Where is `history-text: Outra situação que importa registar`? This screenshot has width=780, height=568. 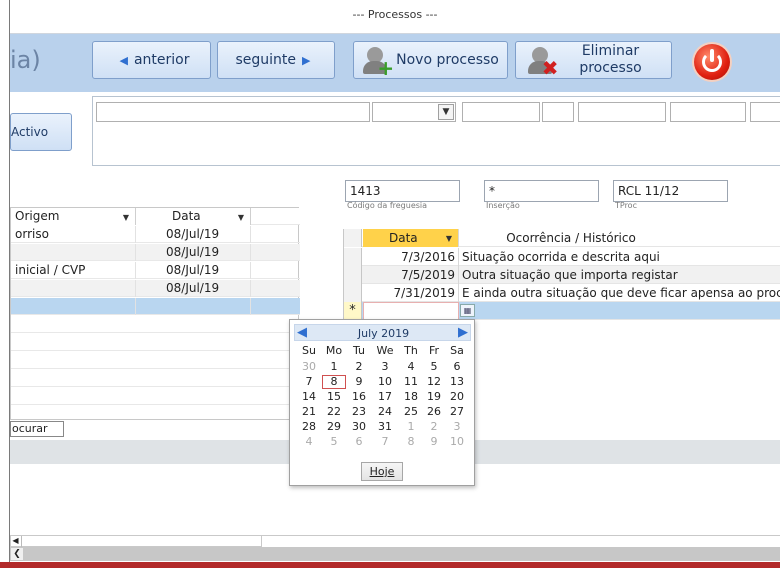
history-text: Outra situação que importa registar is located at coordinates (620, 275).